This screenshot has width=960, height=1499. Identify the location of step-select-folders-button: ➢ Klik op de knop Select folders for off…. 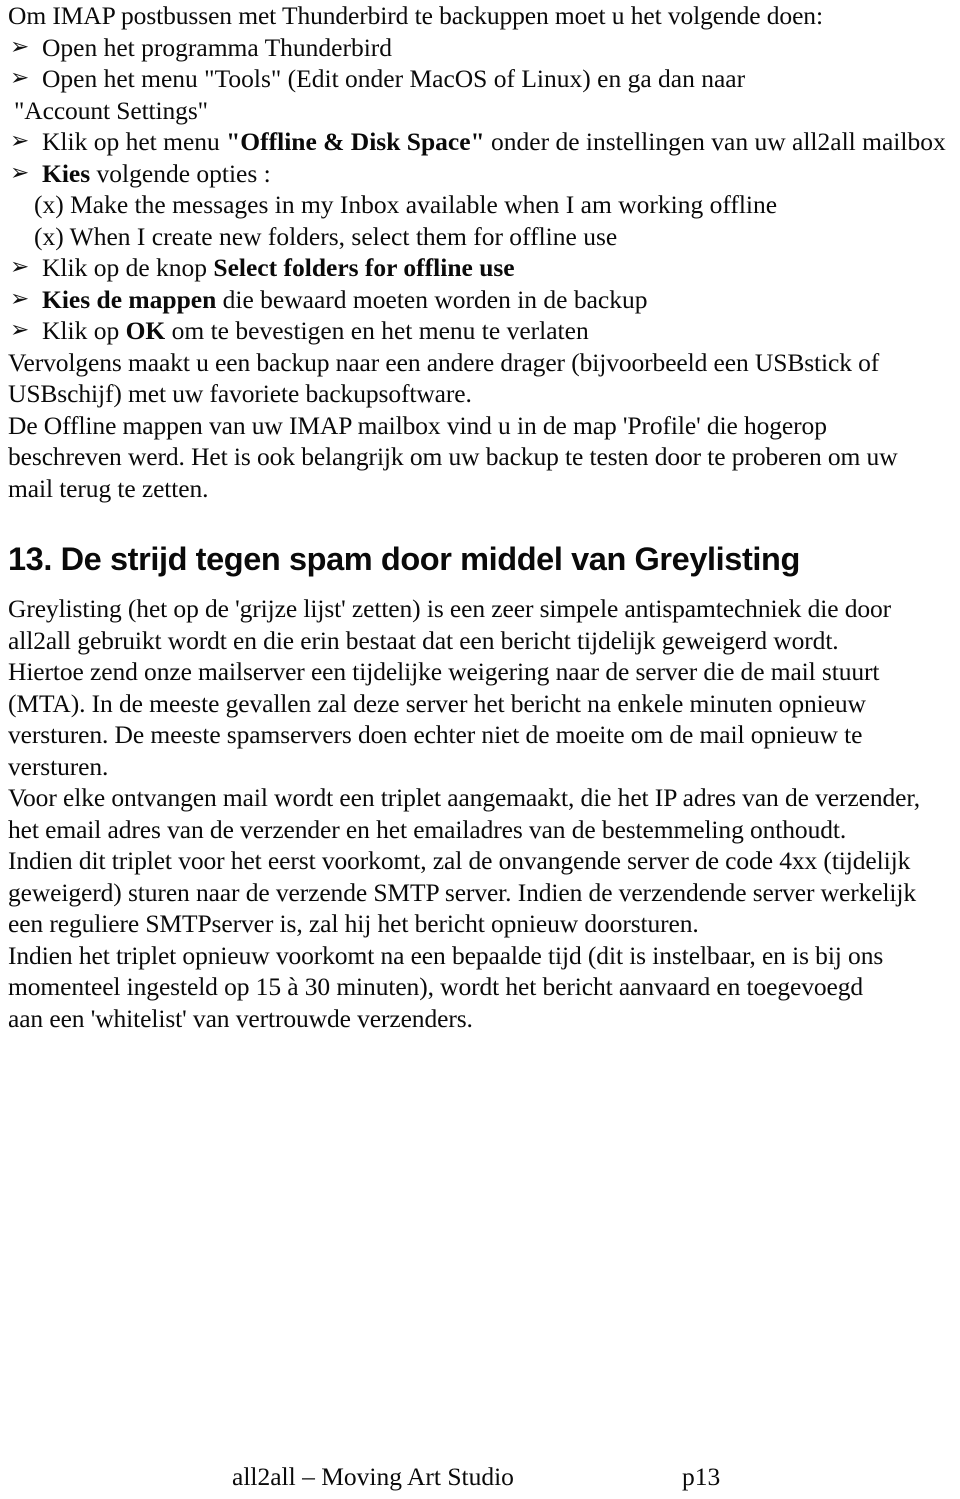
(477, 268).